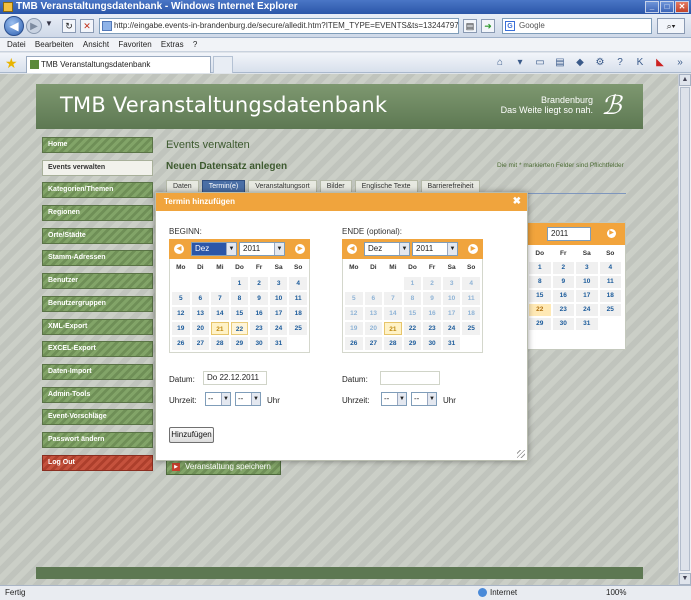 This screenshot has width=691, height=600. I want to click on background-day-cell: 22, so click(540, 310).